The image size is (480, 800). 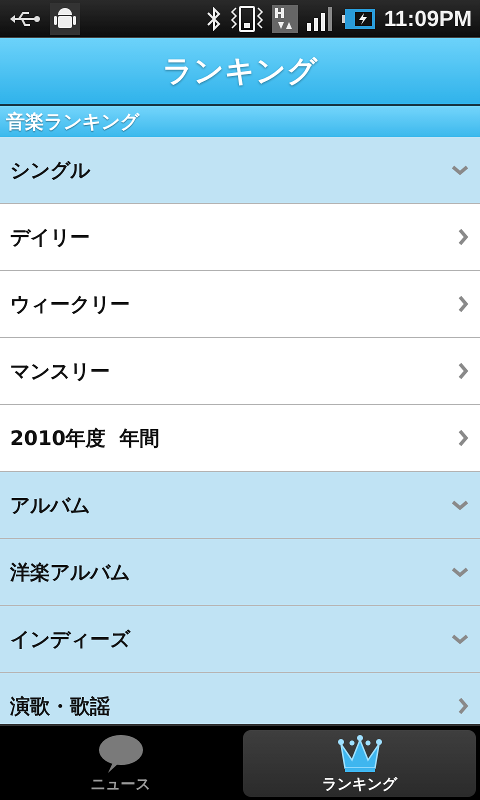 What do you see at coordinates (359, 763) in the screenshot?
I see `tab: ランキング` at bounding box center [359, 763].